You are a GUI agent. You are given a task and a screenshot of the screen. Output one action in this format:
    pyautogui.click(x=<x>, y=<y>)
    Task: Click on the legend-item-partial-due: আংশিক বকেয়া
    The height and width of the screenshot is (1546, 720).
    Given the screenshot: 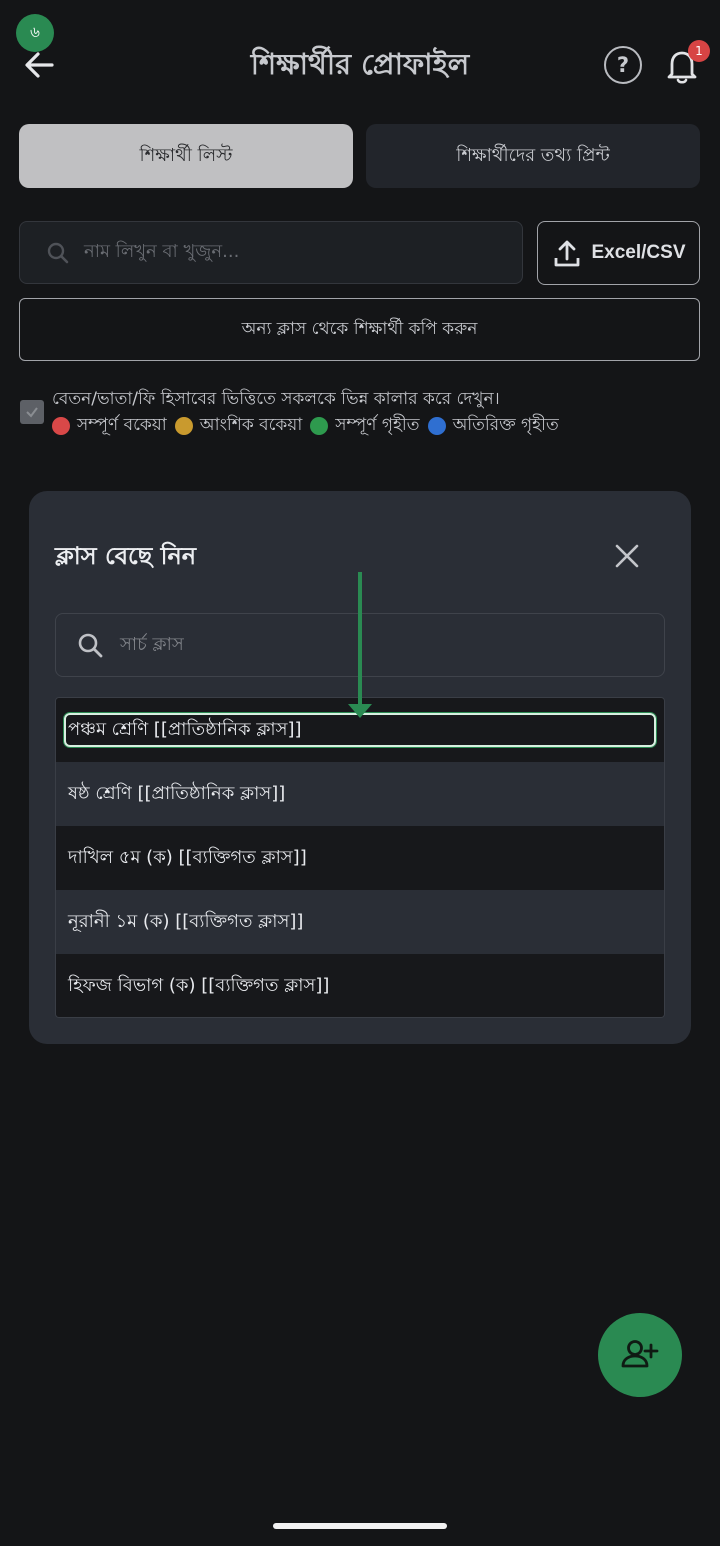 What is the action you would take?
    pyautogui.click(x=238, y=426)
    